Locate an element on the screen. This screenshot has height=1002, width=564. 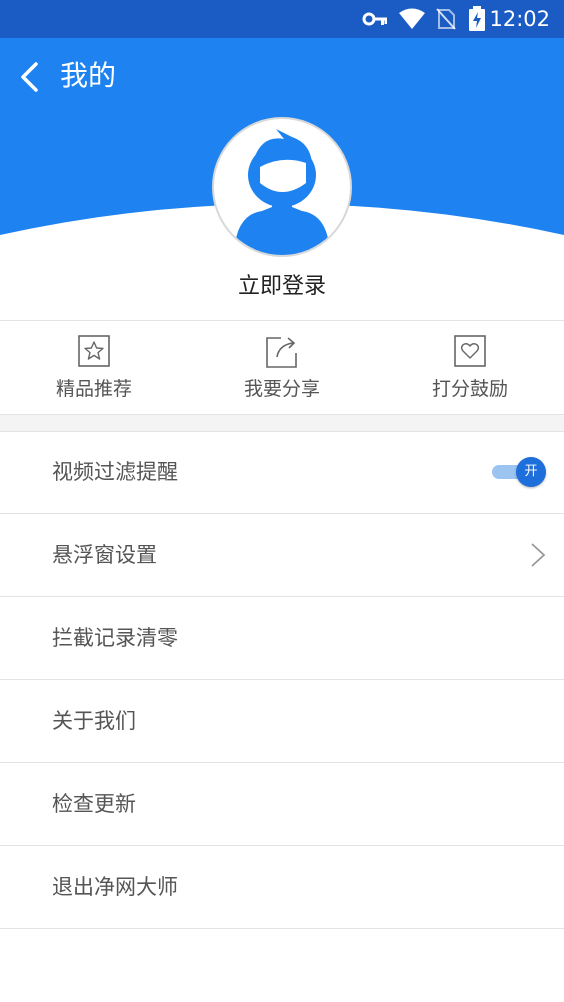
menu-item-label: 悬浮窗设置 is located at coordinates (104, 555).